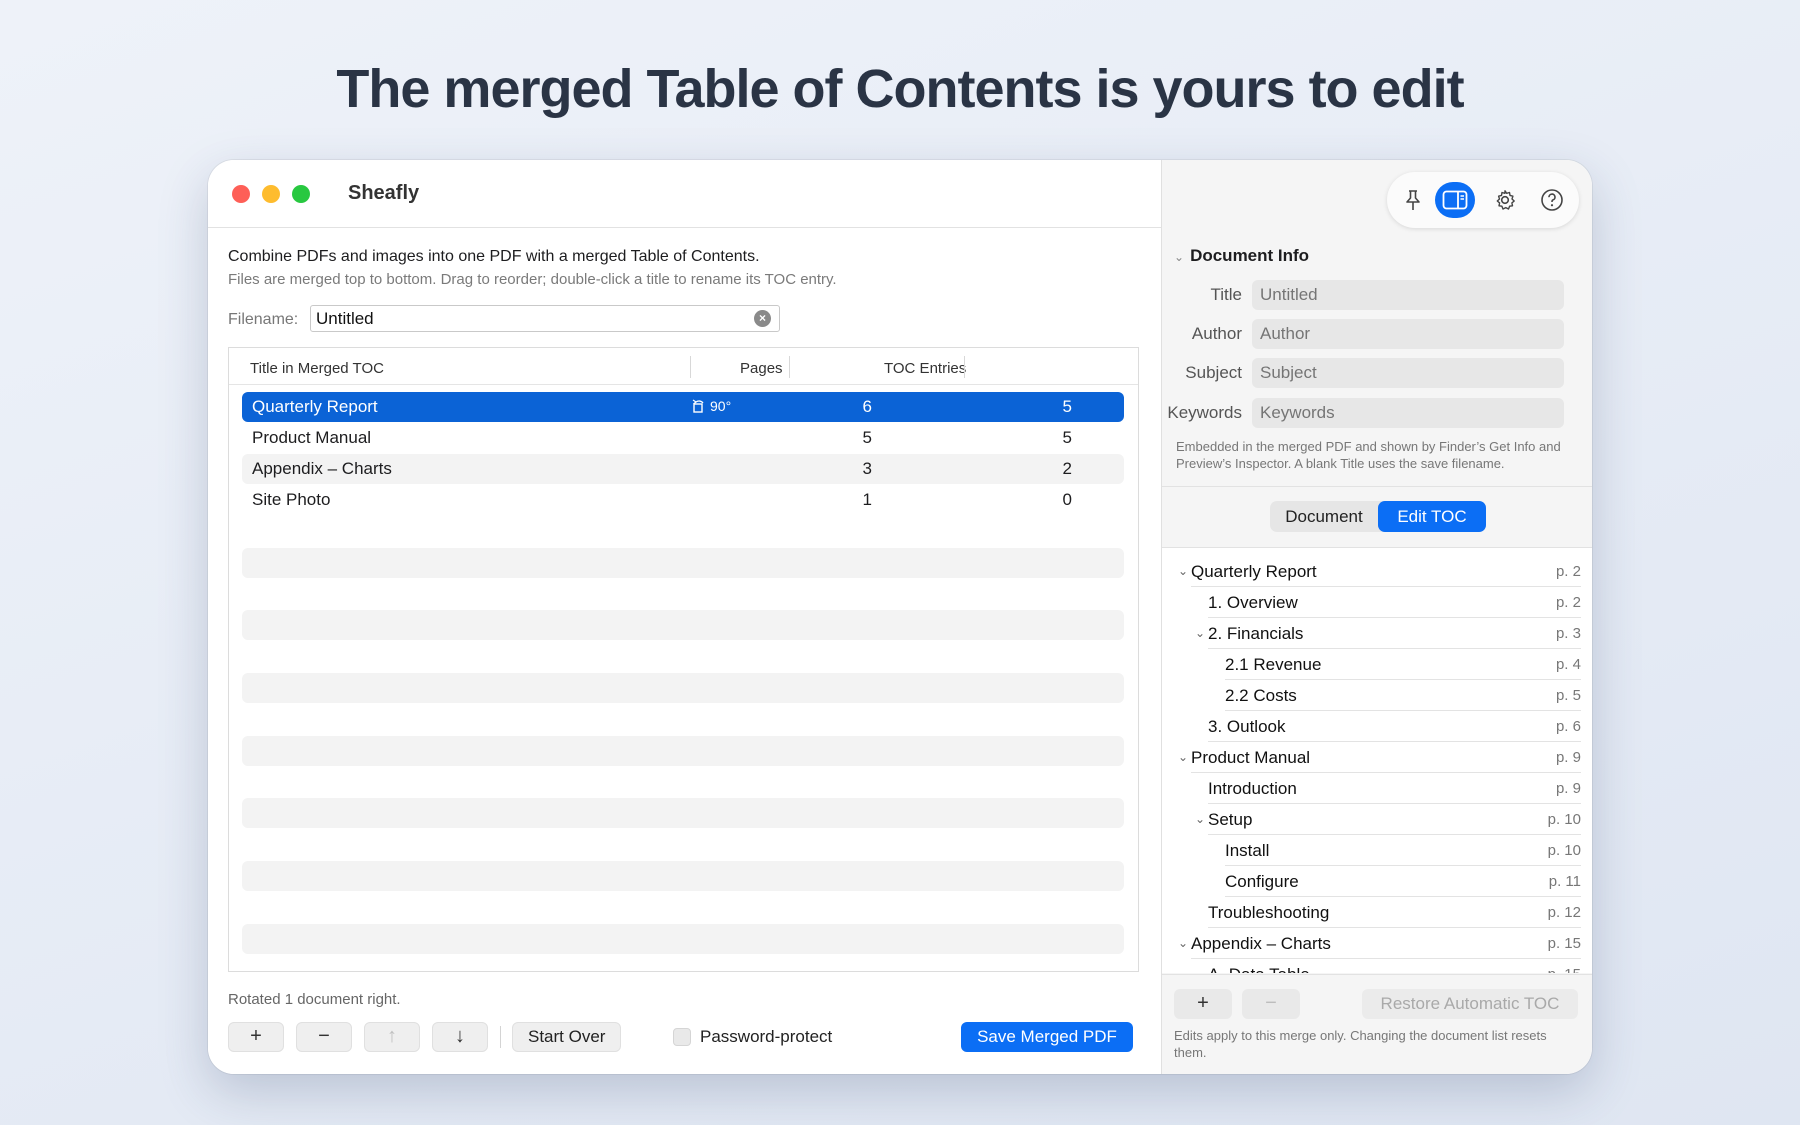 The height and width of the screenshot is (1125, 1800). What do you see at coordinates (867, 499) in the screenshot?
I see `row-pages: 1` at bounding box center [867, 499].